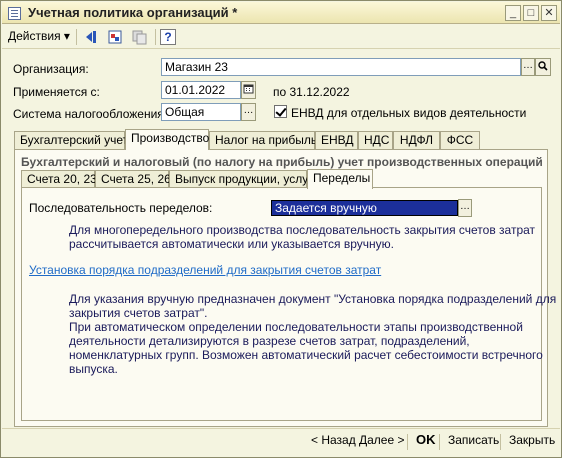 The height and width of the screenshot is (458, 562). What do you see at coordinates (51, 69) in the screenshot?
I see `org-label: Организация:` at bounding box center [51, 69].